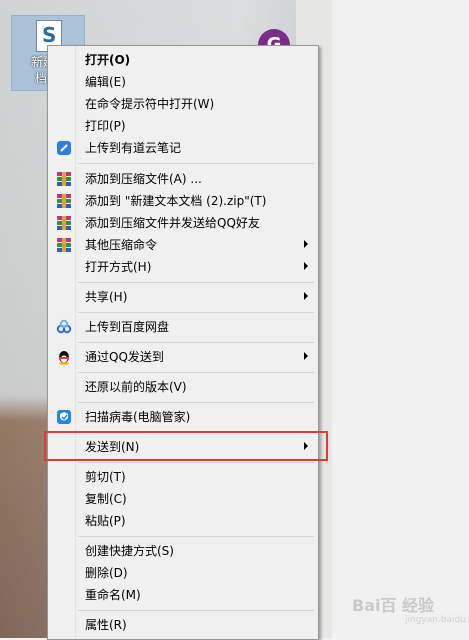 The width and height of the screenshot is (469, 640). What do you see at coordinates (64, 417) in the screenshot?
I see `pc-manager-icon` at bounding box center [64, 417].